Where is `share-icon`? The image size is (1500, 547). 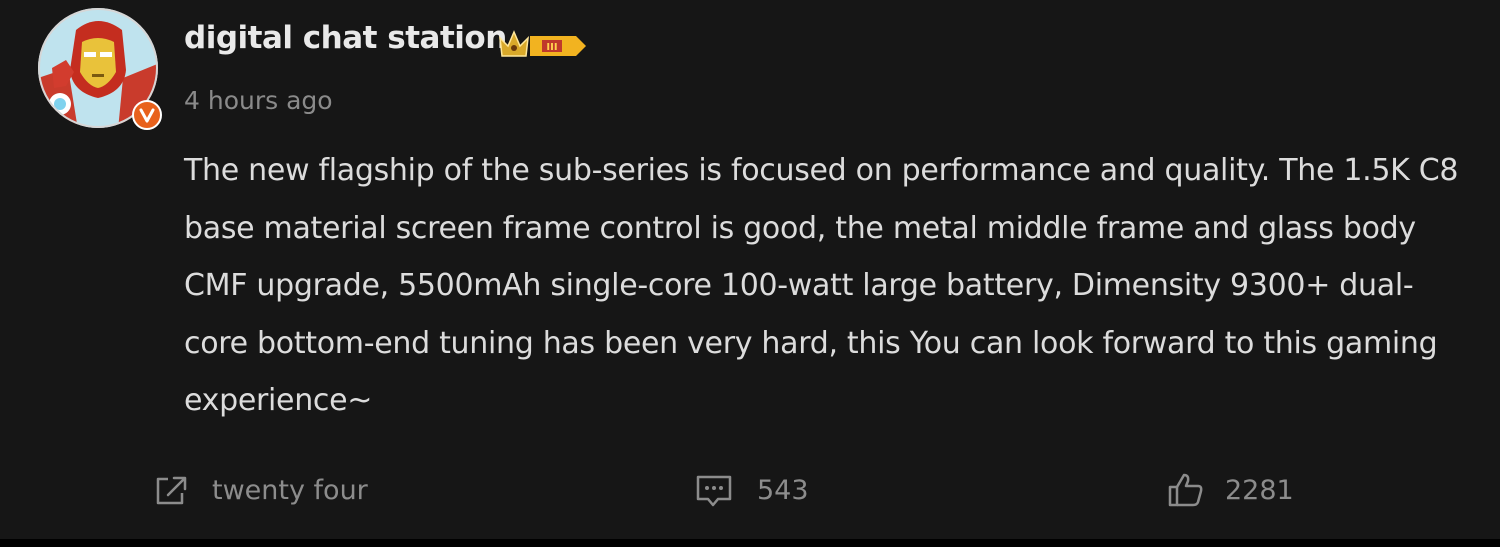 share-icon is located at coordinates (171, 490).